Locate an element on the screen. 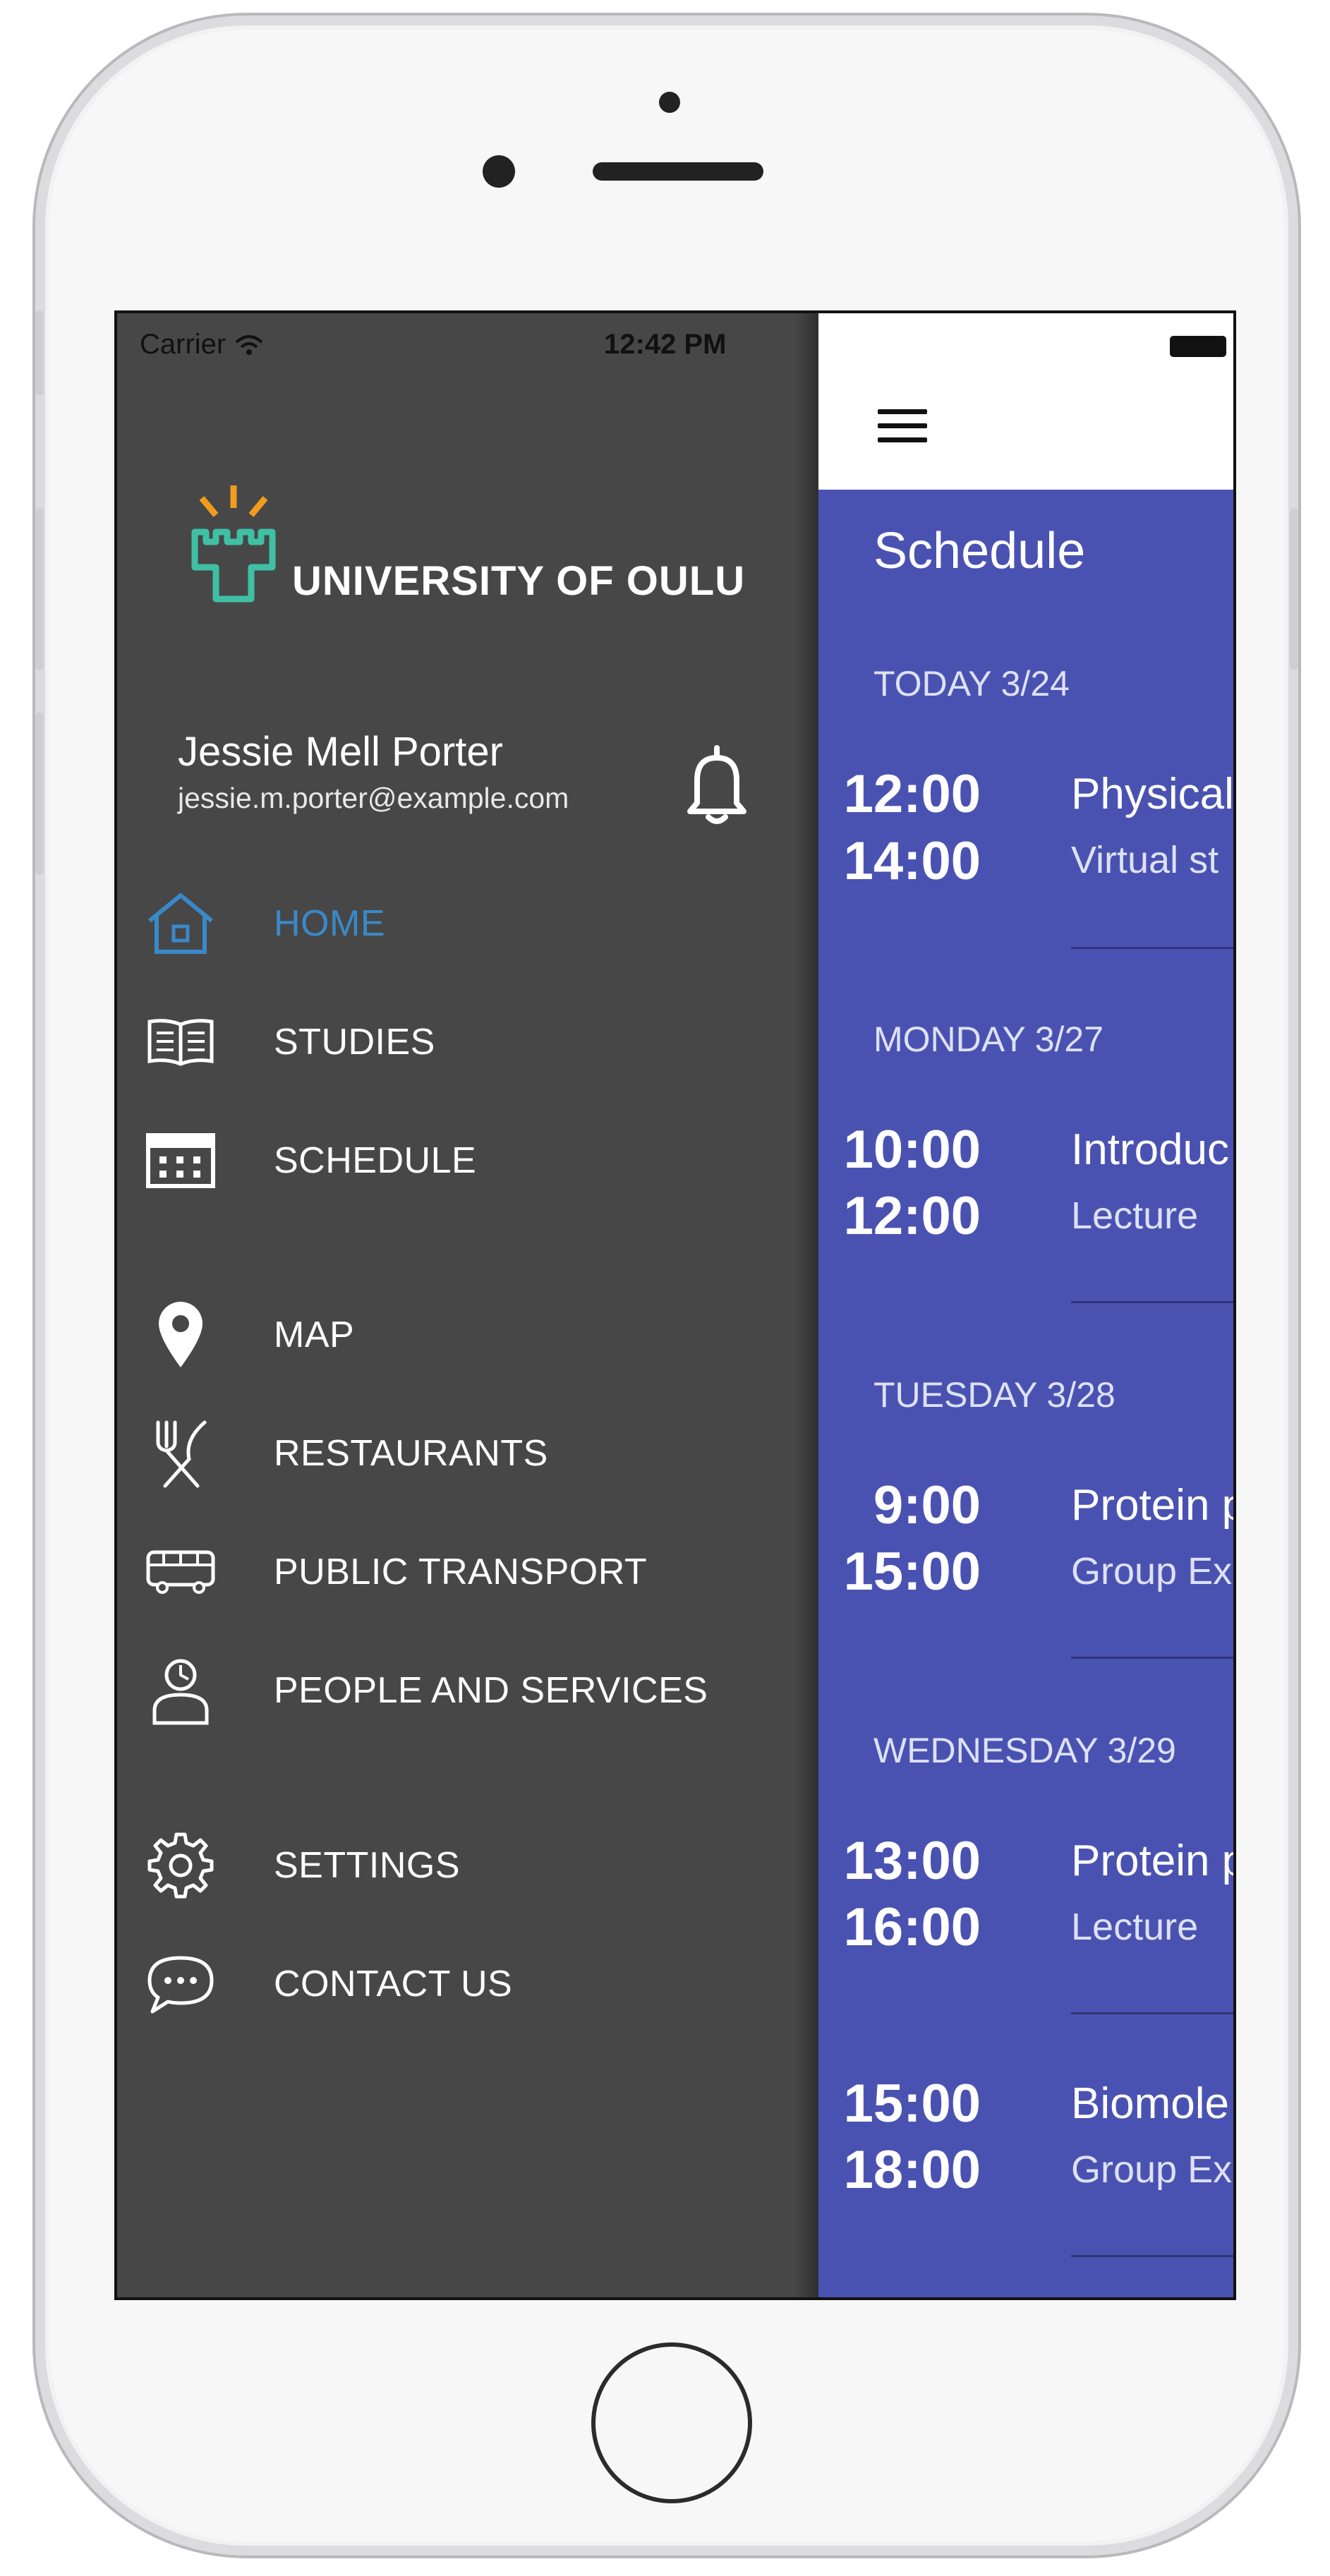 The height and width of the screenshot is (2576, 1330). event-end-time: 18:00 is located at coordinates (912, 2170).